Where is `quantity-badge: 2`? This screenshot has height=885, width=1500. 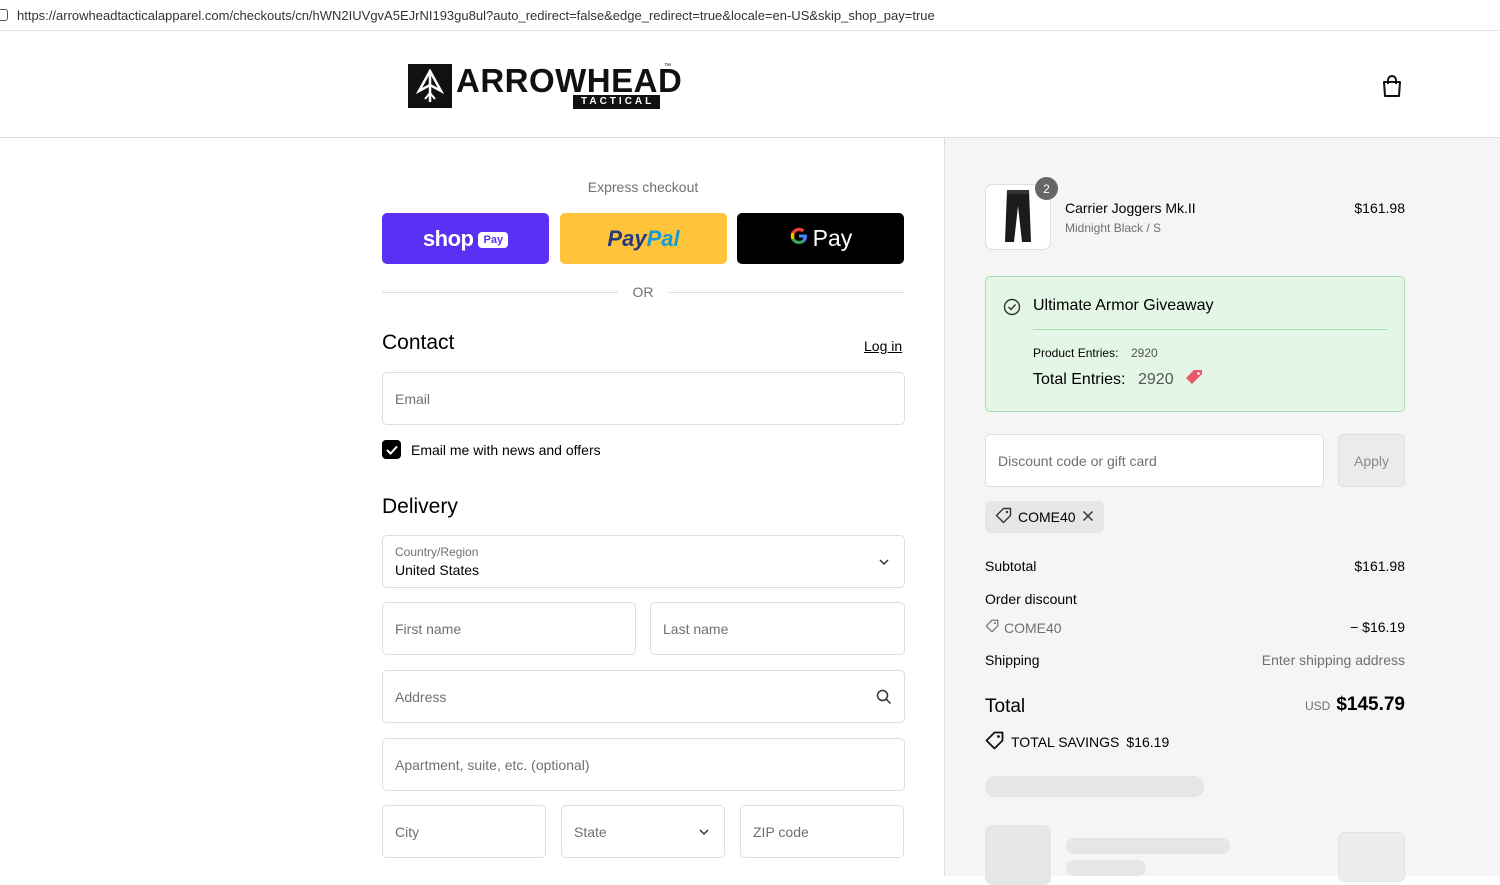 quantity-badge: 2 is located at coordinates (1046, 188).